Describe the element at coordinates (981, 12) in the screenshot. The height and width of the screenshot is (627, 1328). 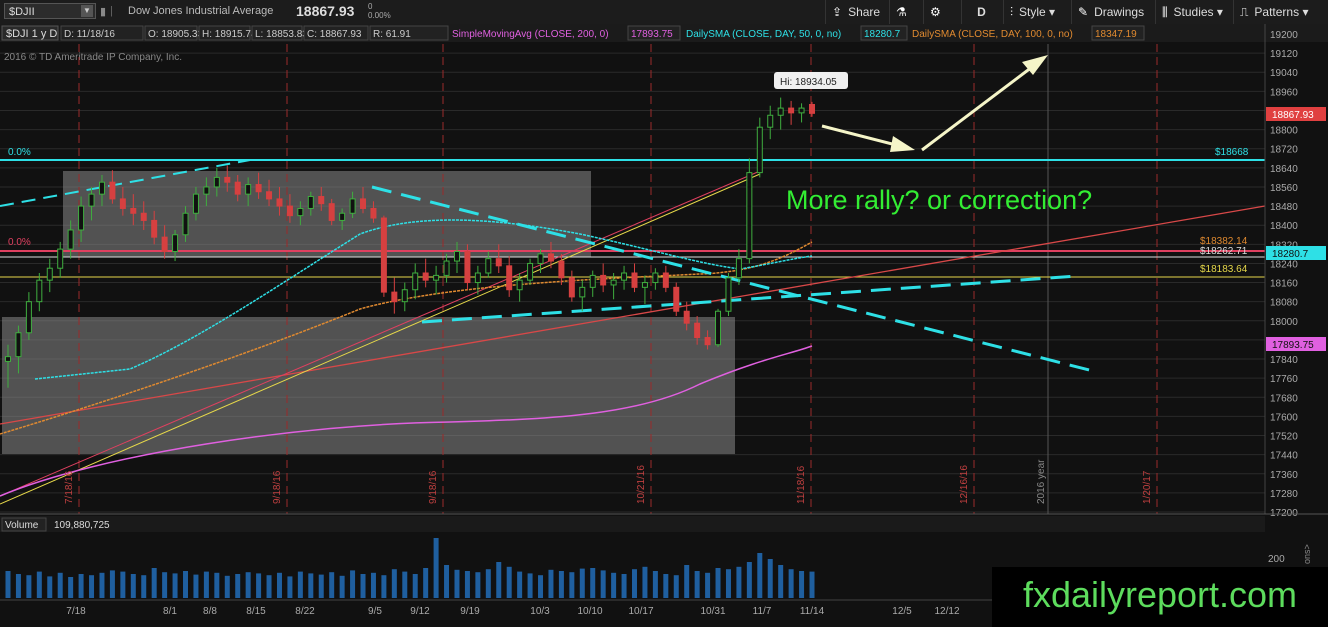
I see `period-button: D` at that location.